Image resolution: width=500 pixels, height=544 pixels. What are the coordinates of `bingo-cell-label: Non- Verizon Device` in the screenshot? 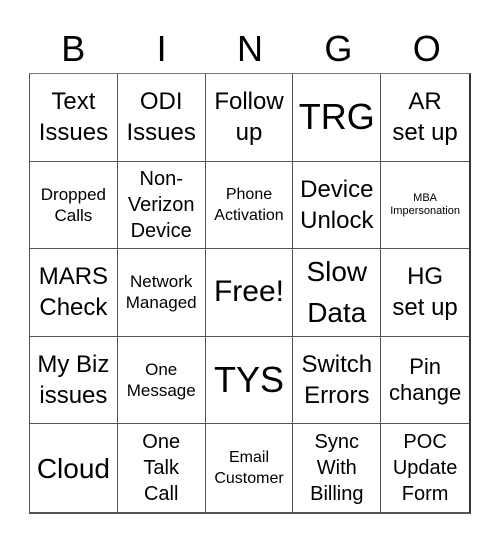 It's located at (161, 204).